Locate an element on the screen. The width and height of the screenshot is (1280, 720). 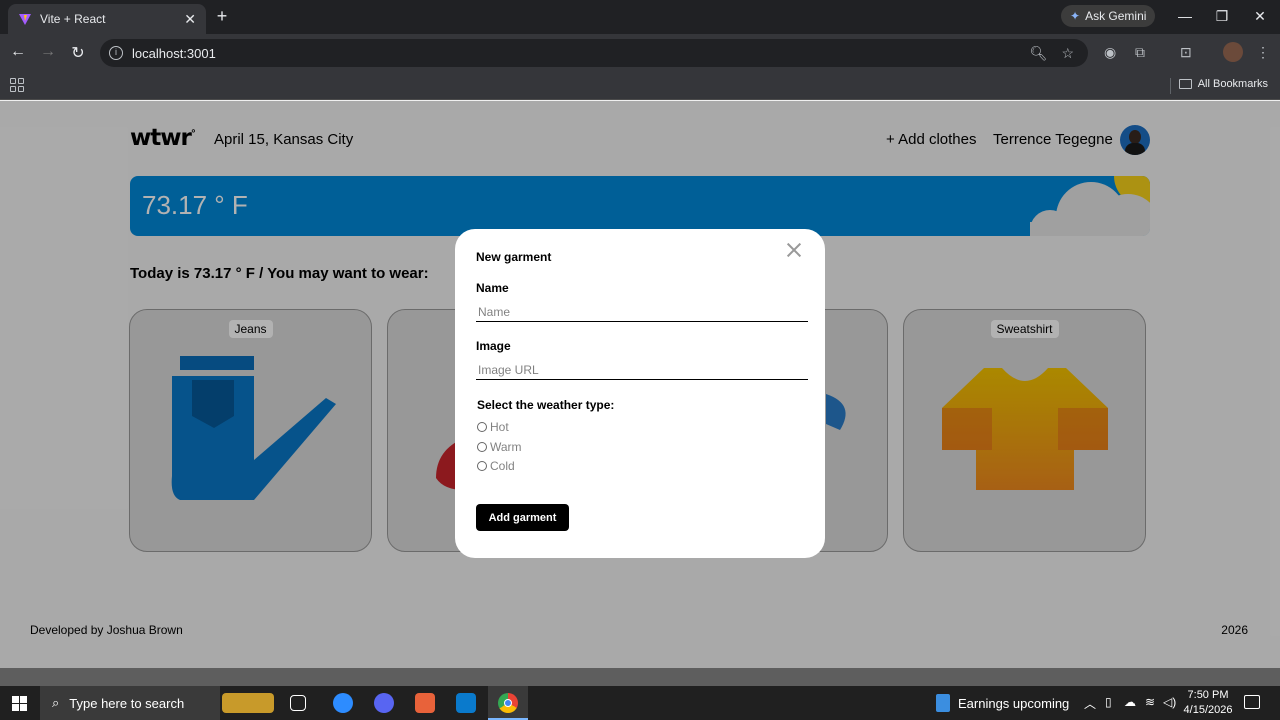
apps-grid-icon is located at coordinates (17, 85).